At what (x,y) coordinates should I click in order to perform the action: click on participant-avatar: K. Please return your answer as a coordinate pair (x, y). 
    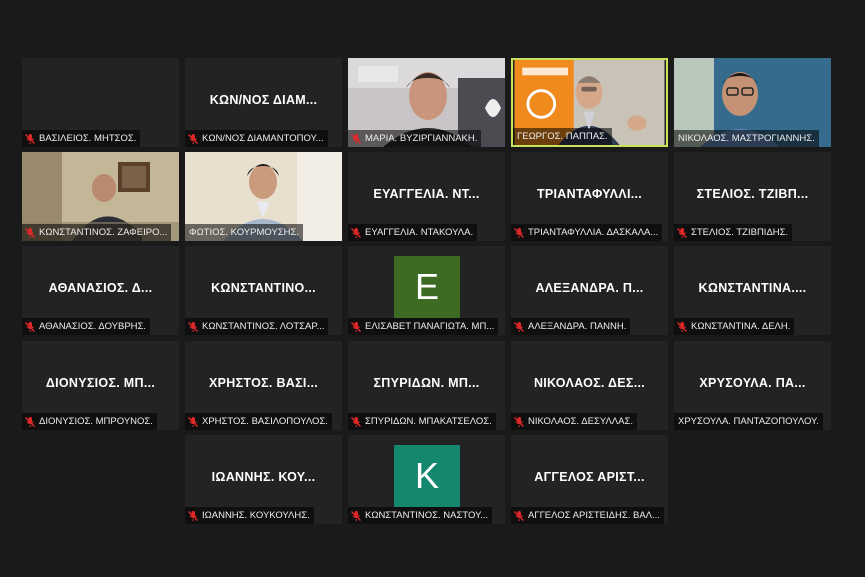
    Looking at the image, I should click on (427, 476).